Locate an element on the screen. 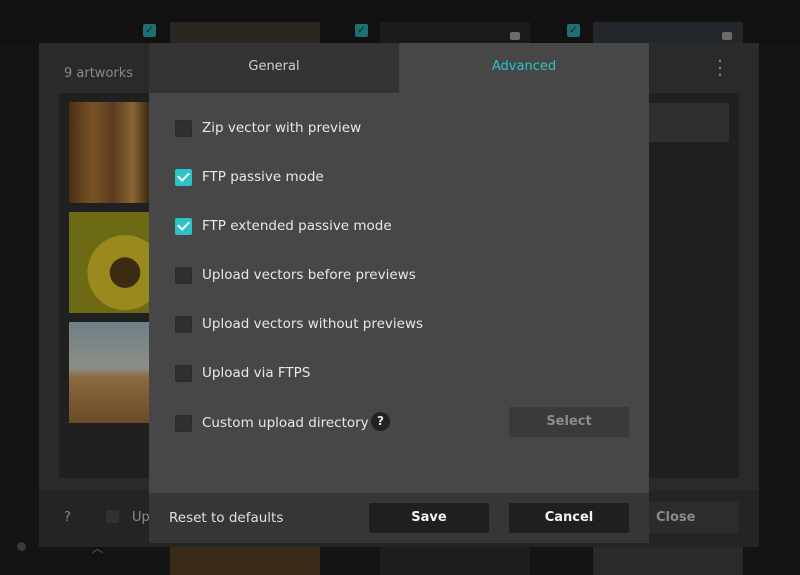  background-list-row is located at coordinates (689, 122).